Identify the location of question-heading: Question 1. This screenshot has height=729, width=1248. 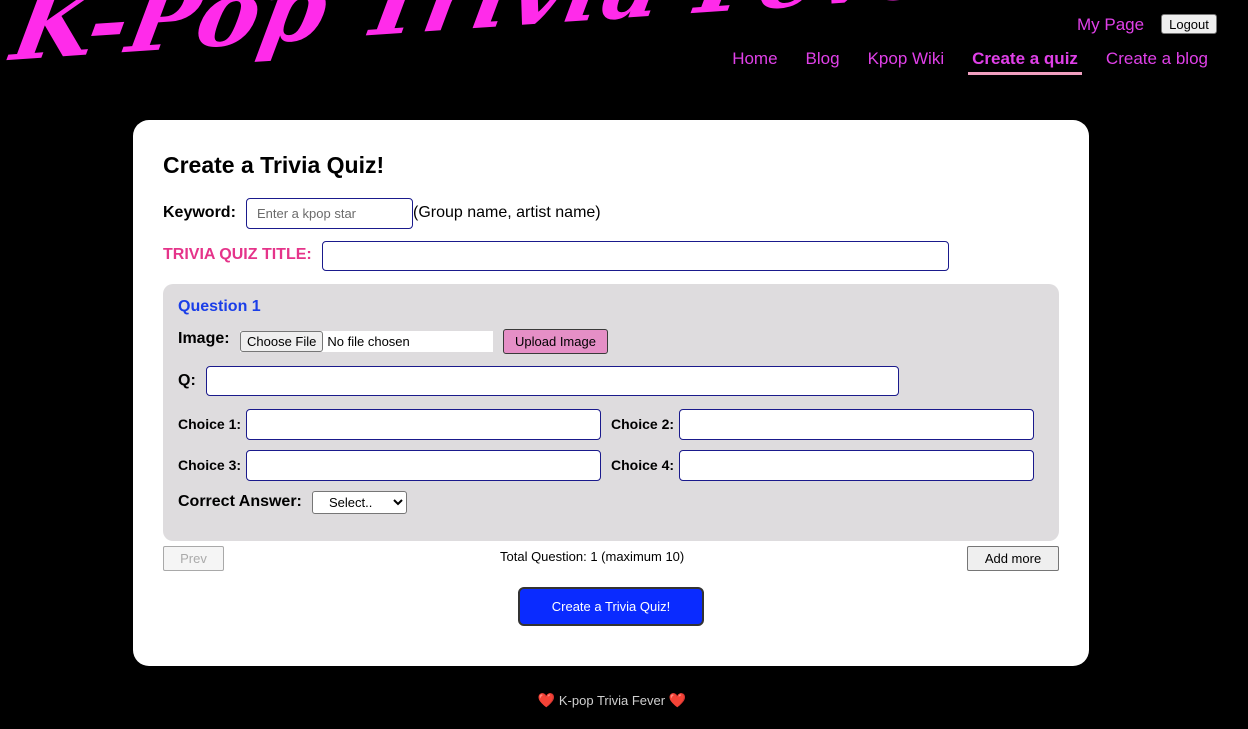
(219, 306).